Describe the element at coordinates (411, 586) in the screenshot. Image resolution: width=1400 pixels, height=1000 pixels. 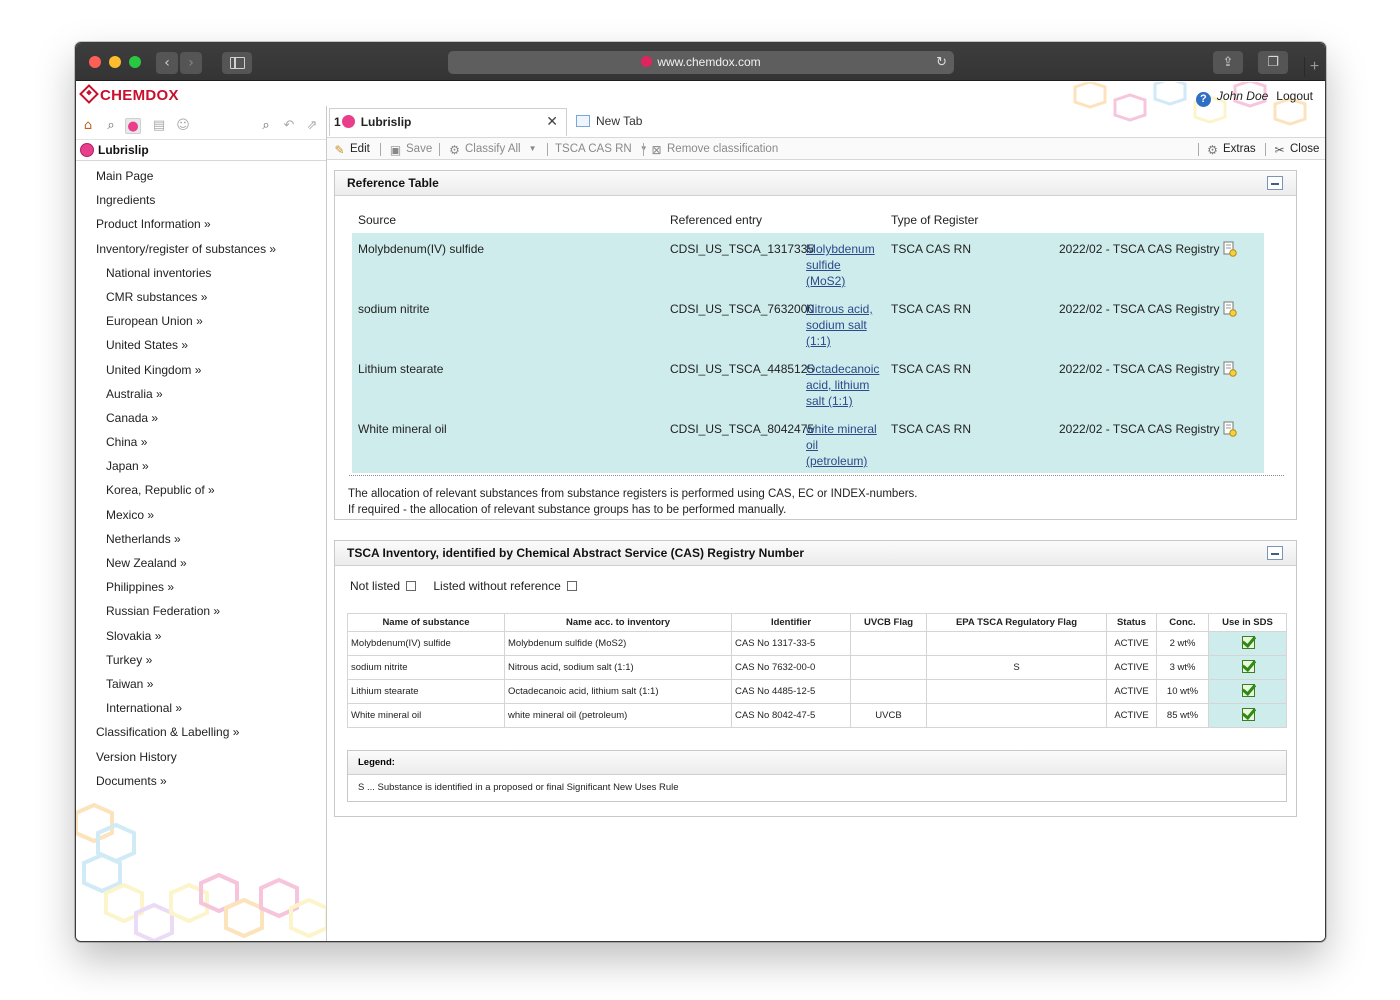
I see `not-listed-checkbox` at that location.